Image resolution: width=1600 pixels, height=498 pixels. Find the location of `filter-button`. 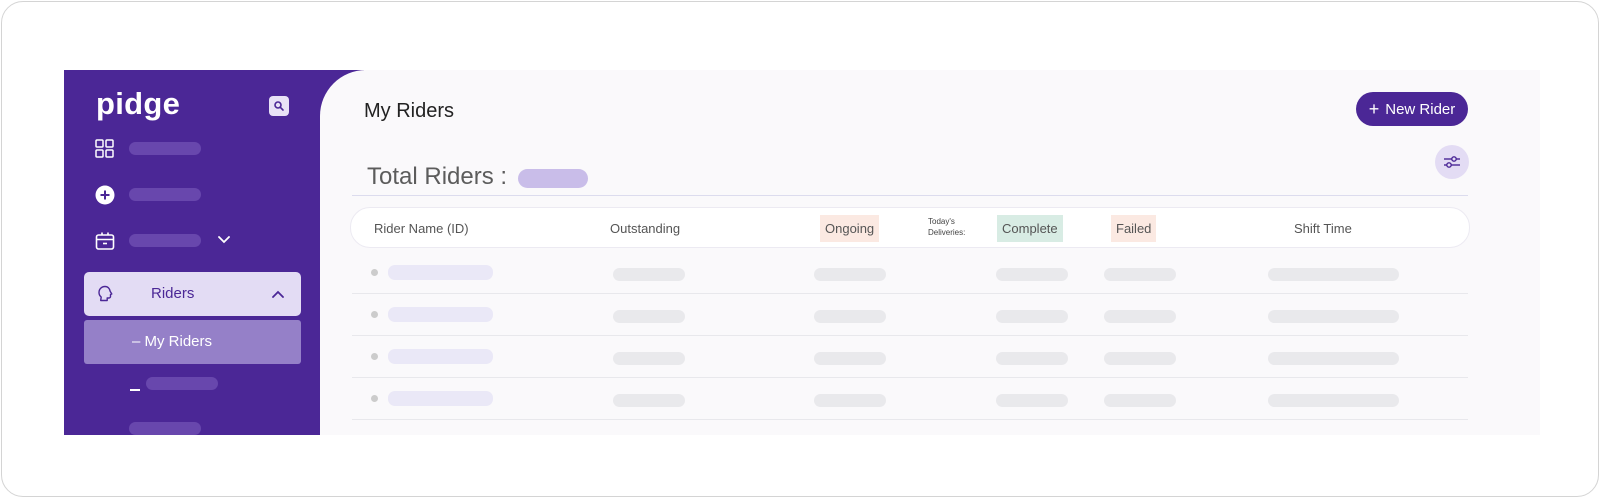

filter-button is located at coordinates (1452, 162).